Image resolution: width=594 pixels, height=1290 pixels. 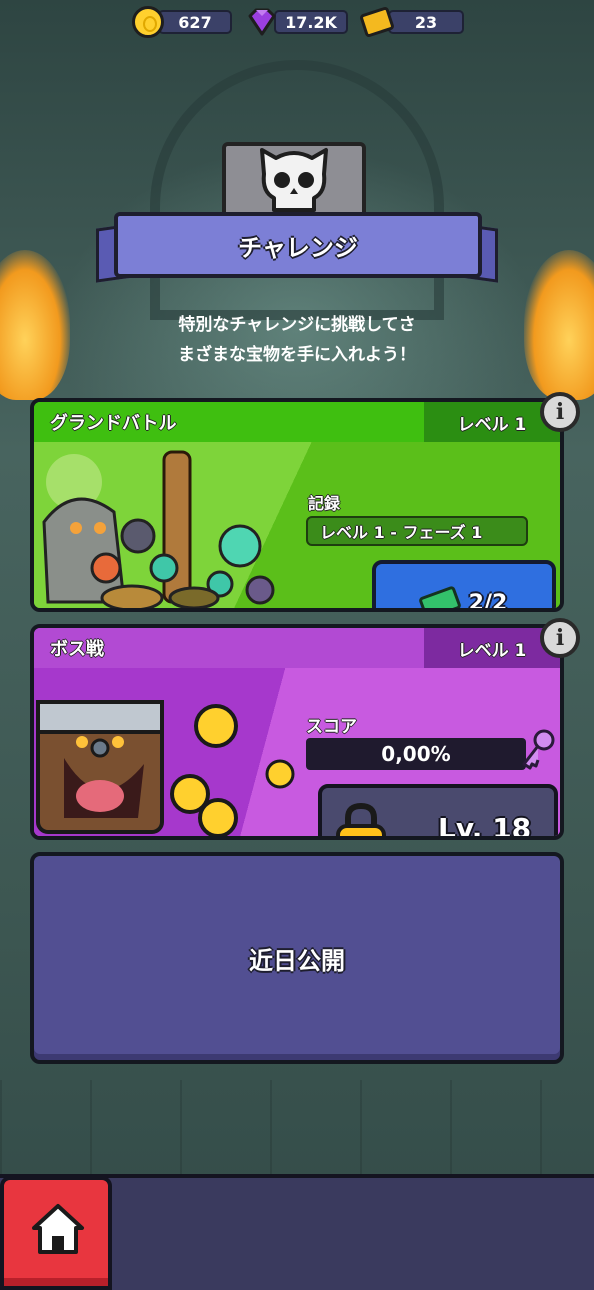 I want to click on padlock-icon, so click(x=361, y=819).